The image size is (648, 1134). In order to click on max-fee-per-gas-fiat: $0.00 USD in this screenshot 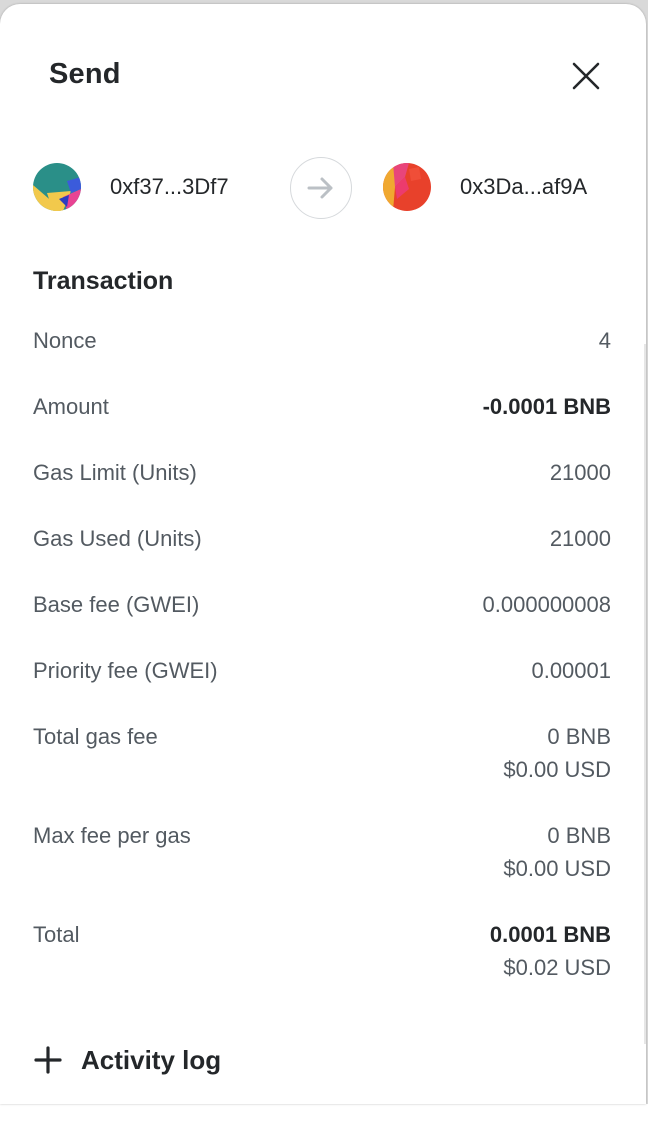, I will do `click(557, 868)`.